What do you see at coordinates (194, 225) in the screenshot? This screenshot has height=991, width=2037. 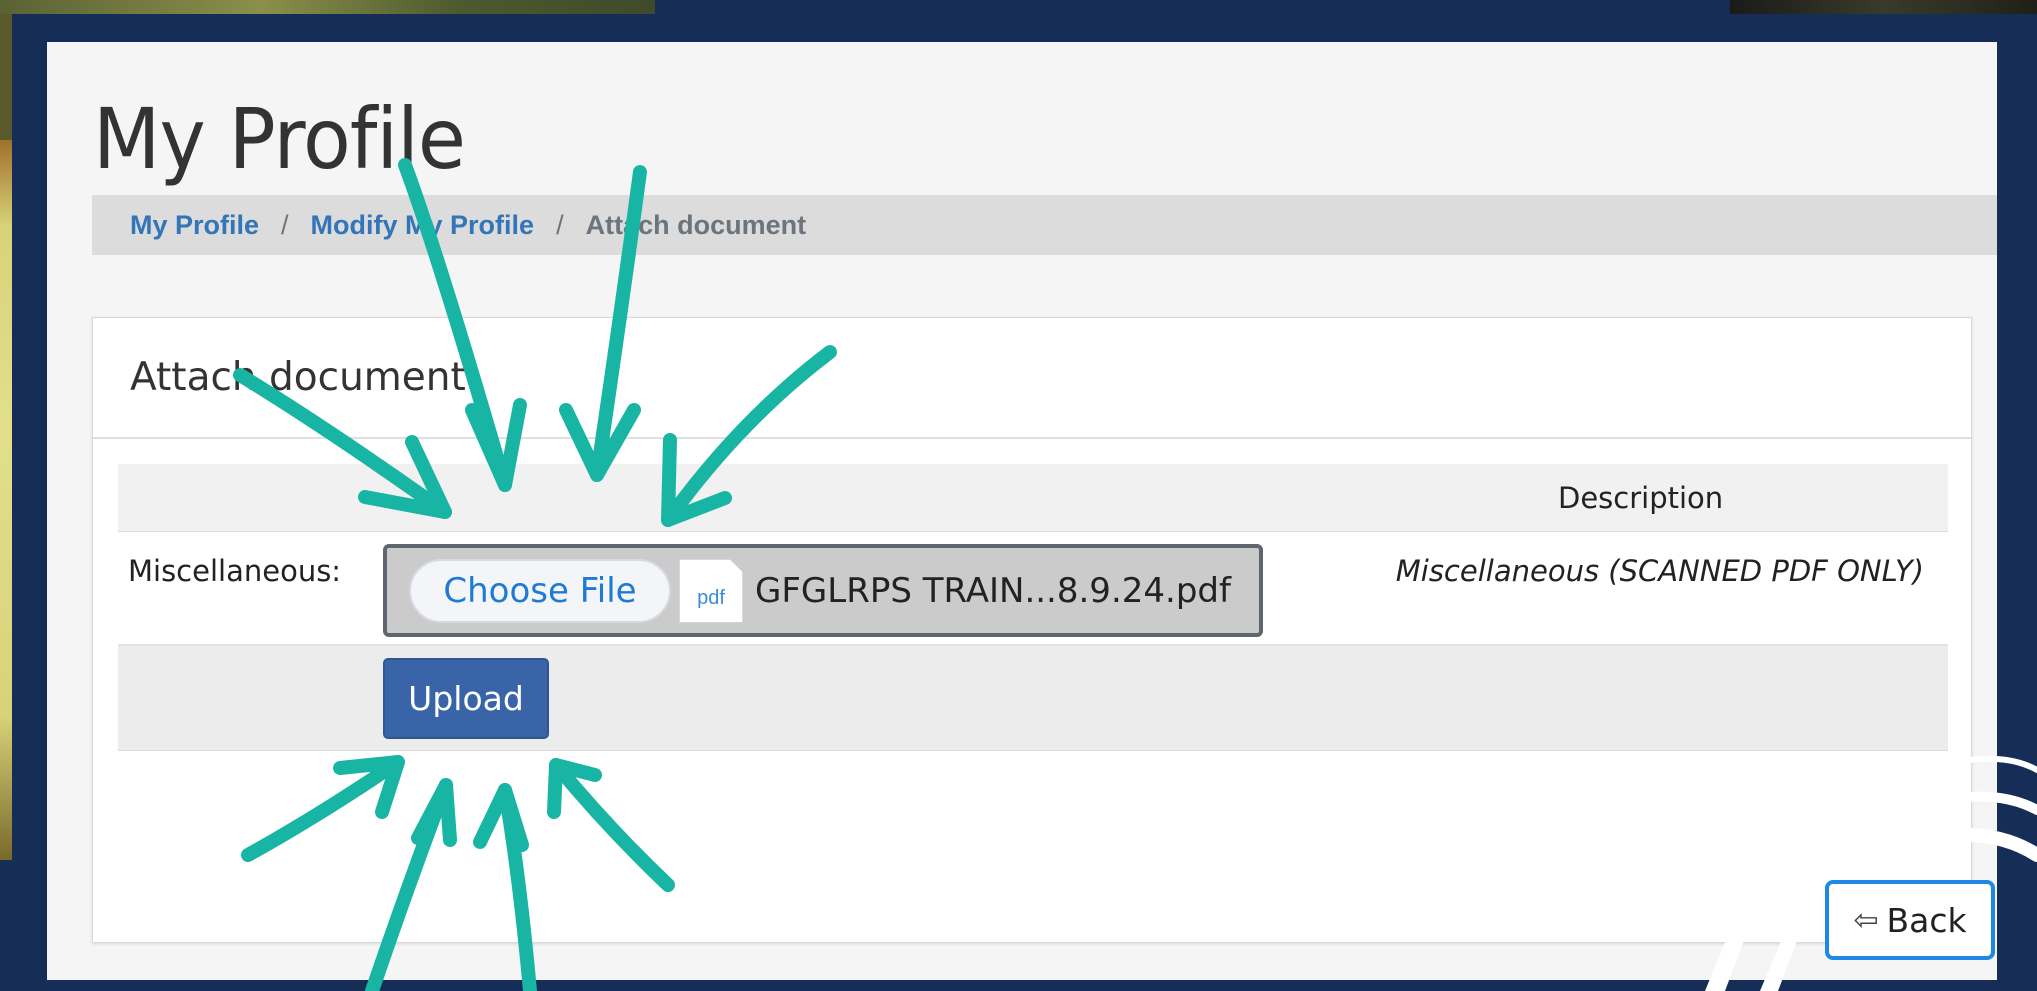 I see `breadcrumb-my-profile-link: My Profile` at bounding box center [194, 225].